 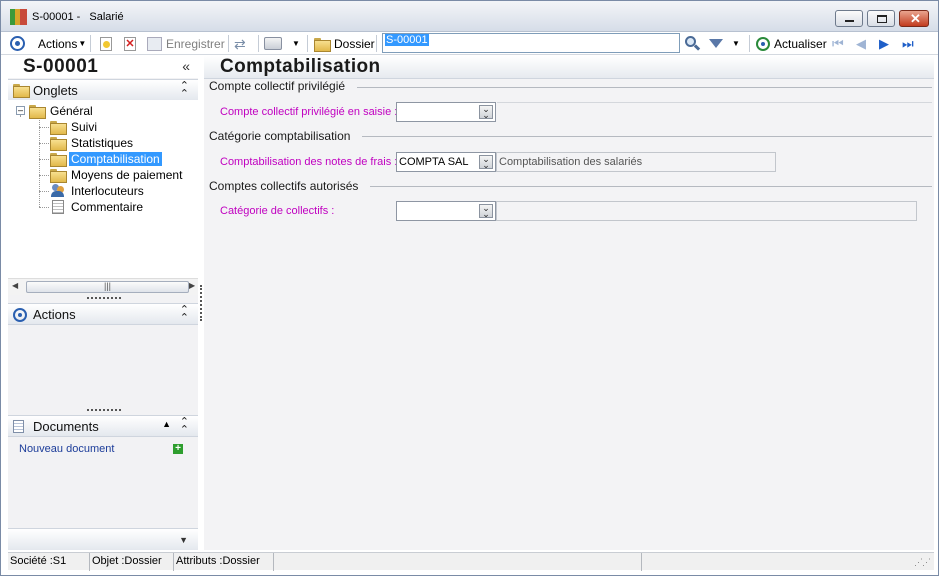 I want to click on search-input: S-00001, so click(x=531, y=43).